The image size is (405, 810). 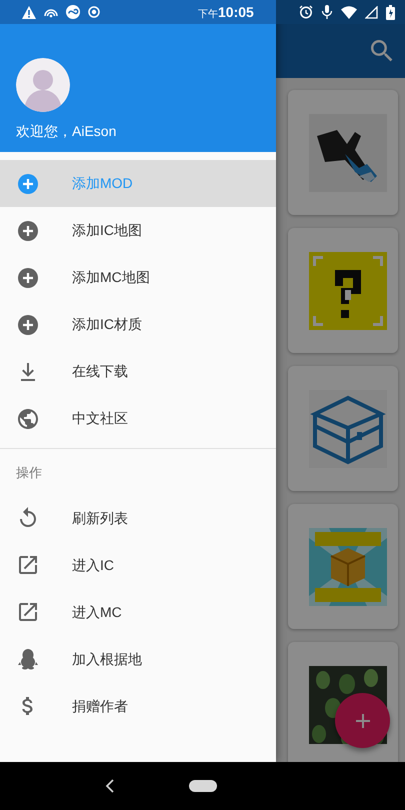 What do you see at coordinates (138, 277) in the screenshot?
I see `drawer-menu-item: 添加MC地图` at bounding box center [138, 277].